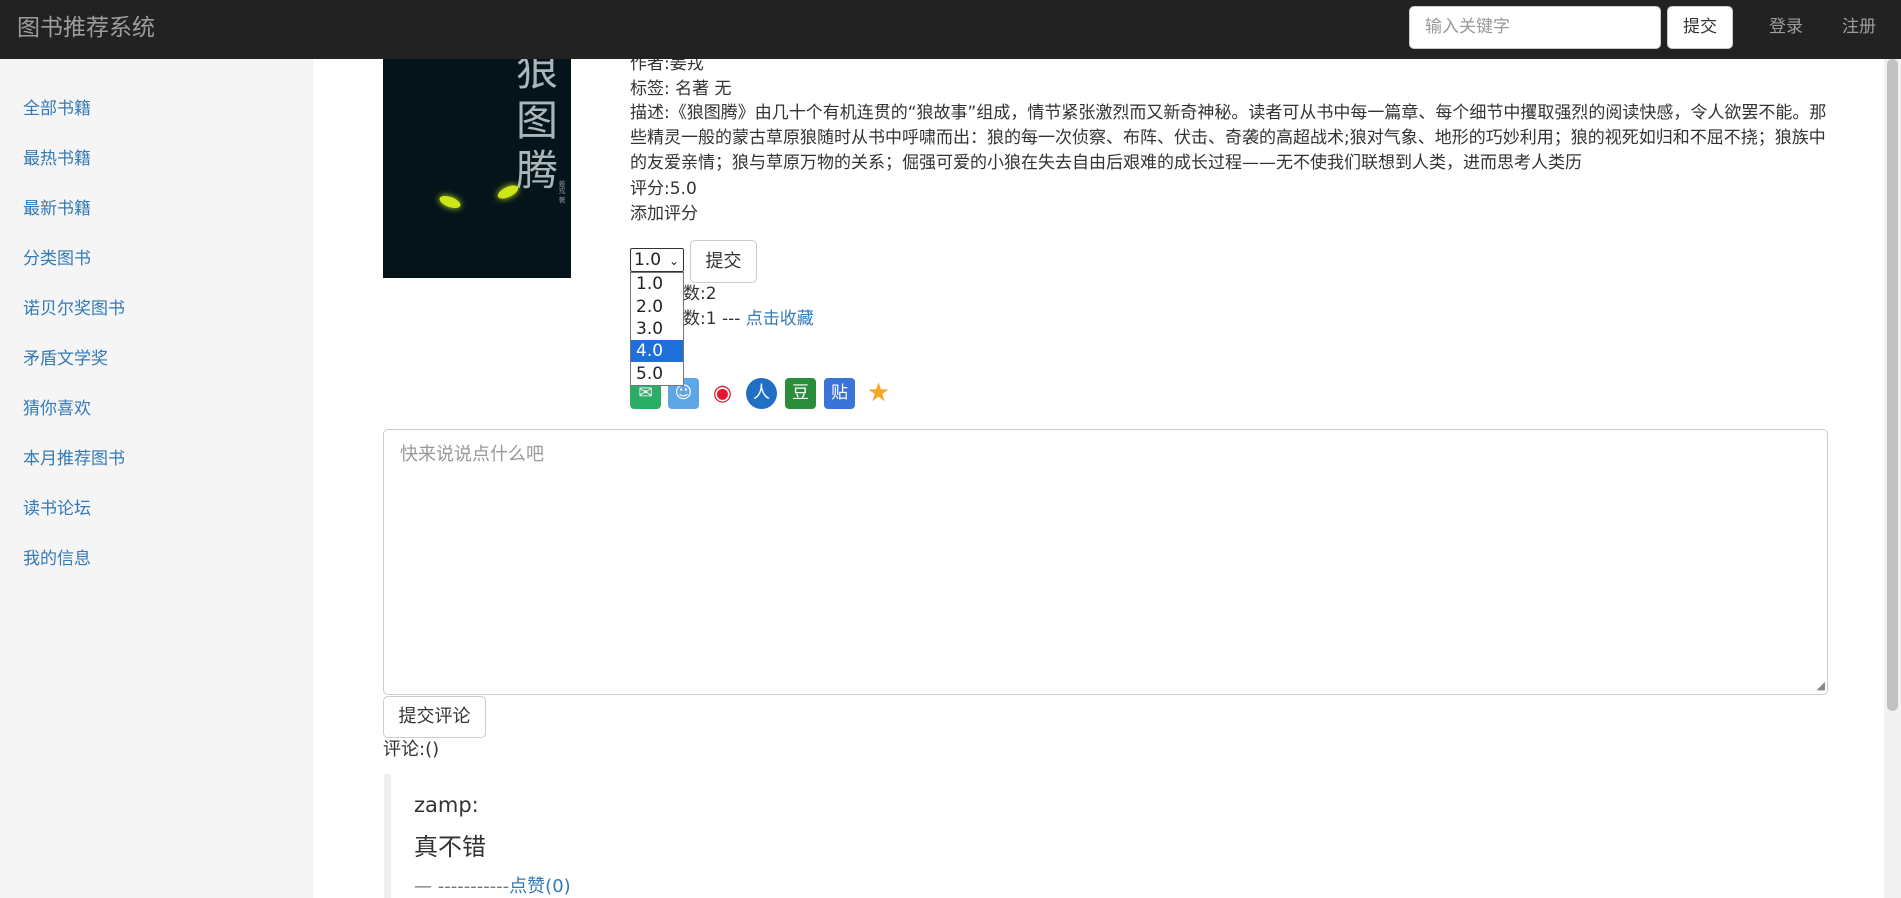  Describe the element at coordinates (57, 409) in the screenshot. I see `sidebar-item-guess-you-like: 猜你喜欢` at that location.